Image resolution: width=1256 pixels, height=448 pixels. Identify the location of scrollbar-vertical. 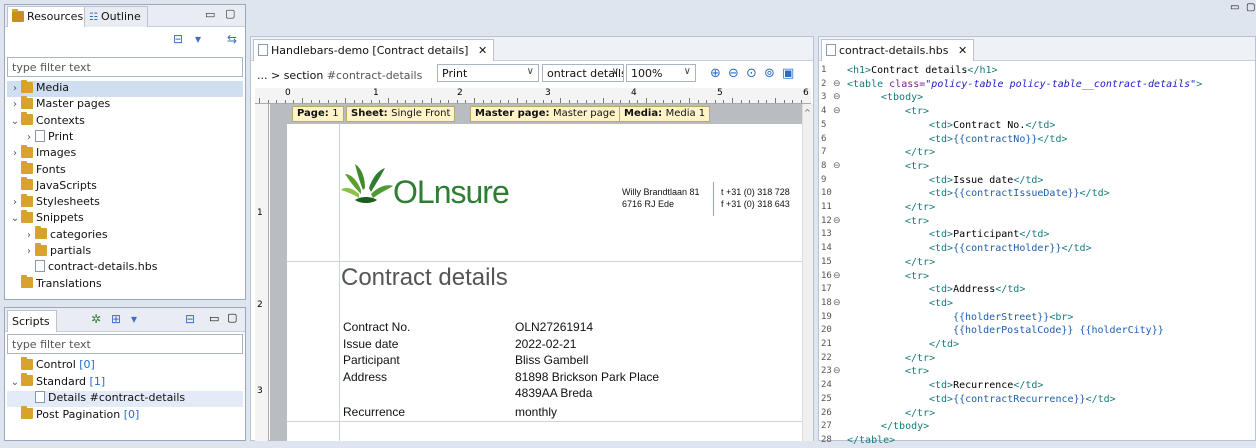
(807, 272).